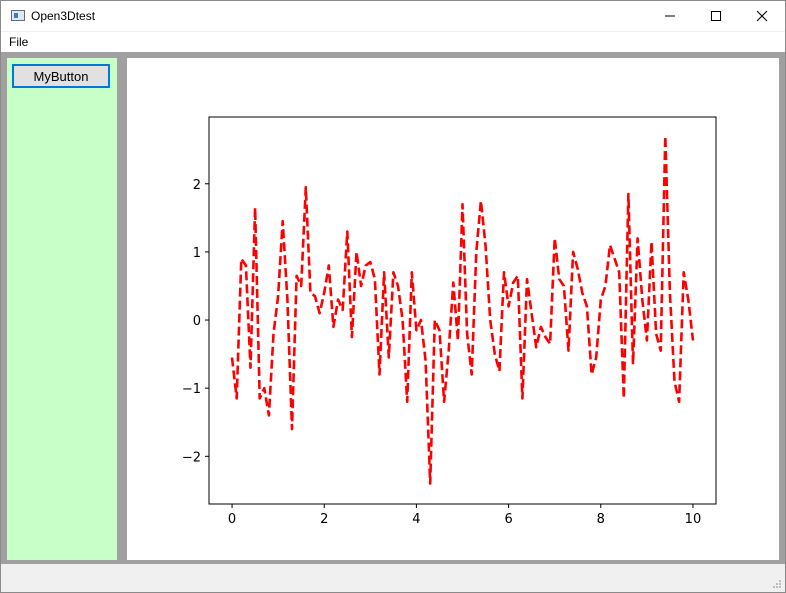 This screenshot has height=593, width=786. I want to click on minimize-icon, so click(670, 16).